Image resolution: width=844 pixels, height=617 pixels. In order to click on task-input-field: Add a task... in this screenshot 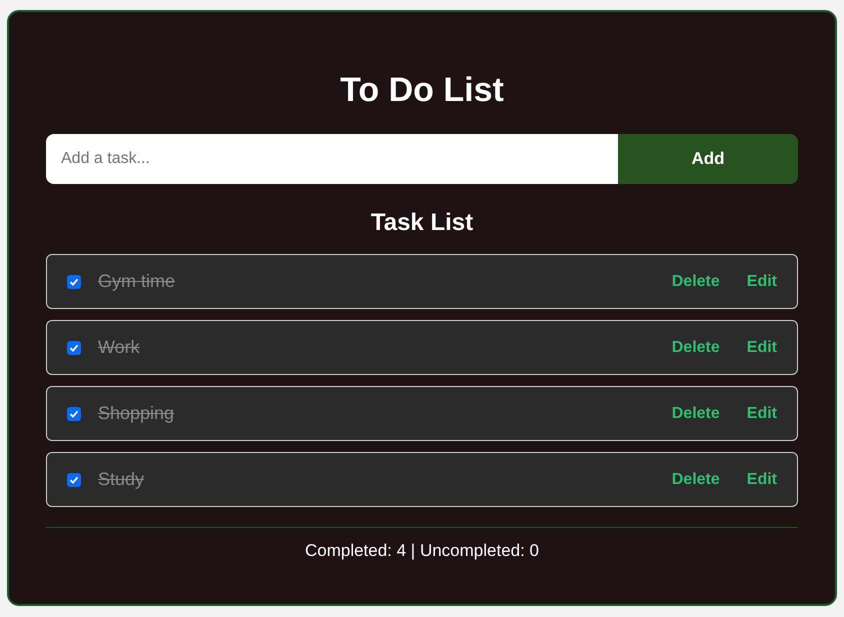, I will do `click(332, 159)`.